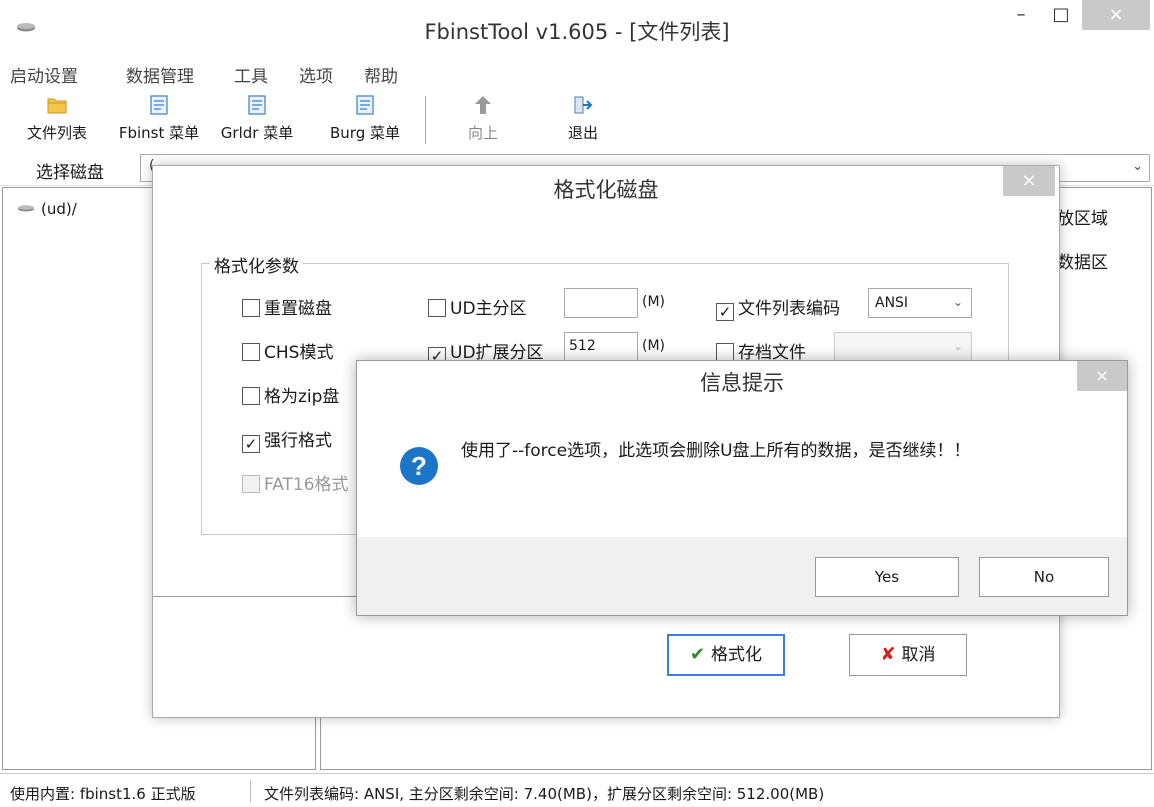 The width and height of the screenshot is (1154, 807). Describe the element at coordinates (601, 347) in the screenshot. I see `ud-extended-size-input: 512` at that location.